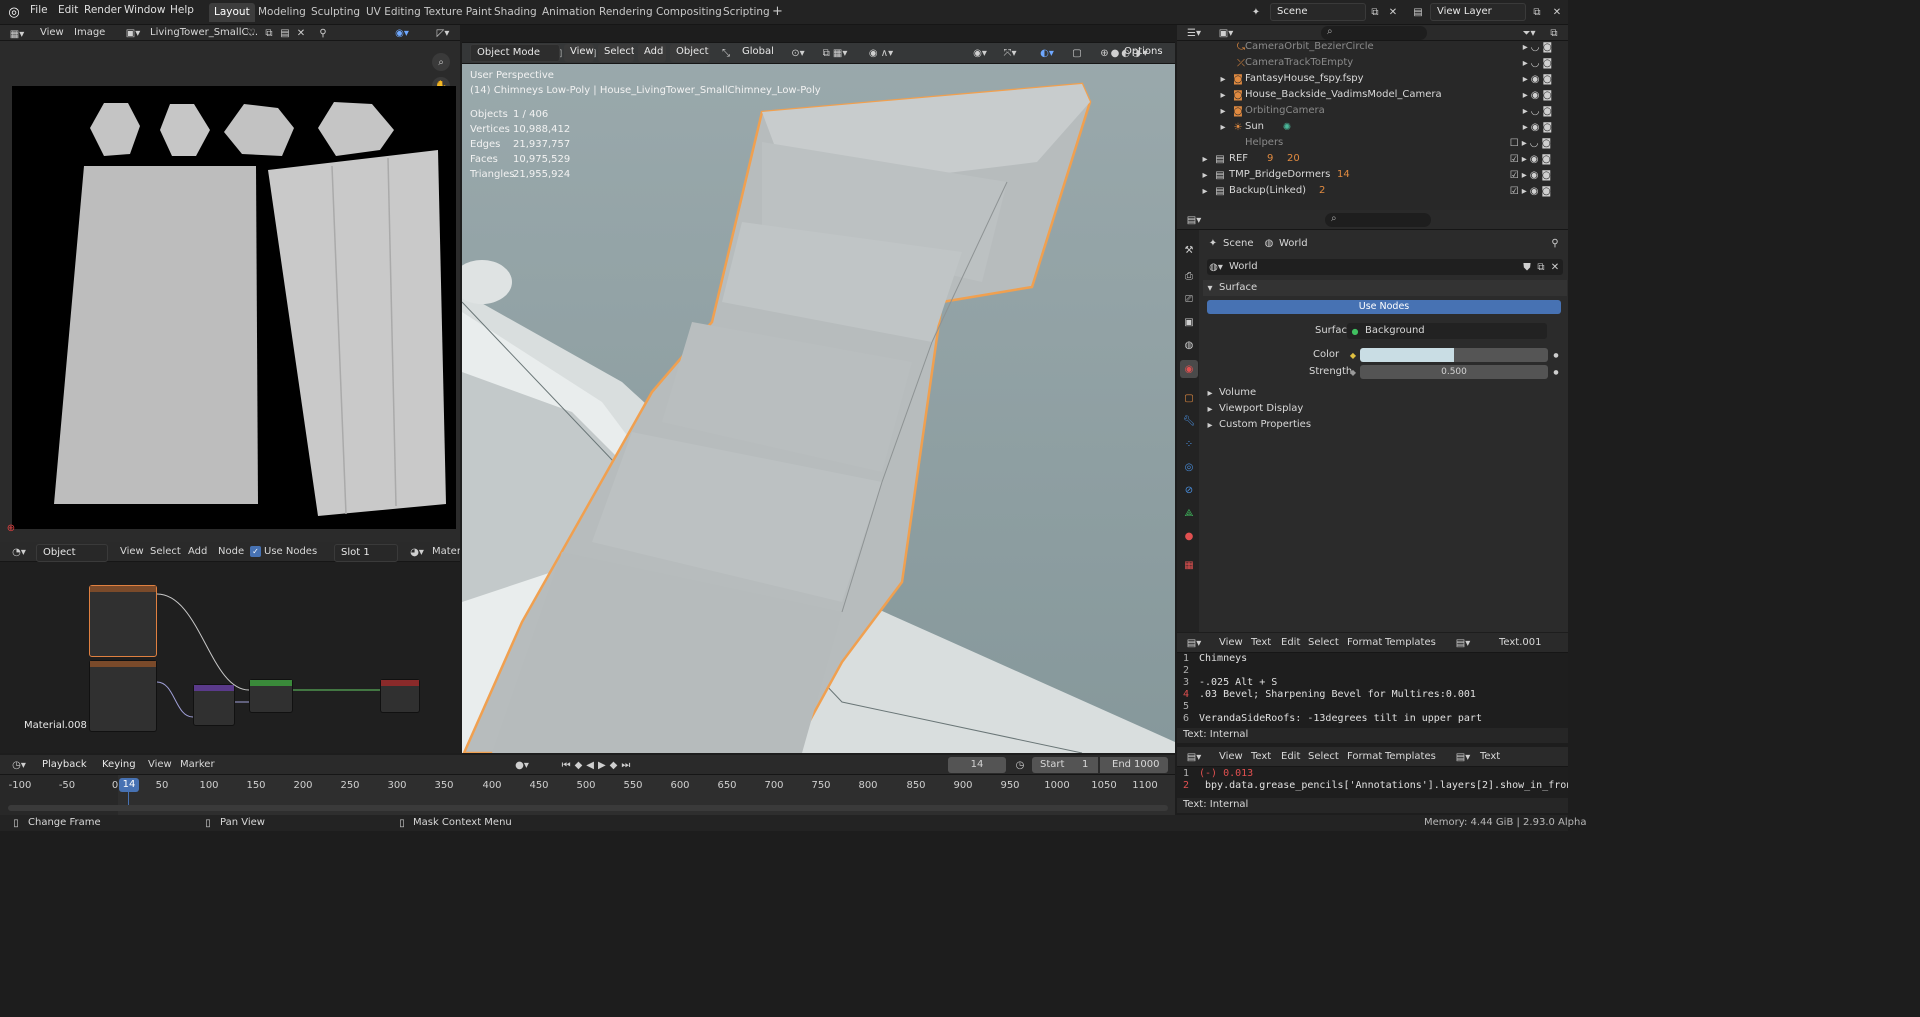 The image size is (1920, 1017). What do you see at coordinates (1020, 765) in the screenshot?
I see `preview-range-icon: ◷` at bounding box center [1020, 765].